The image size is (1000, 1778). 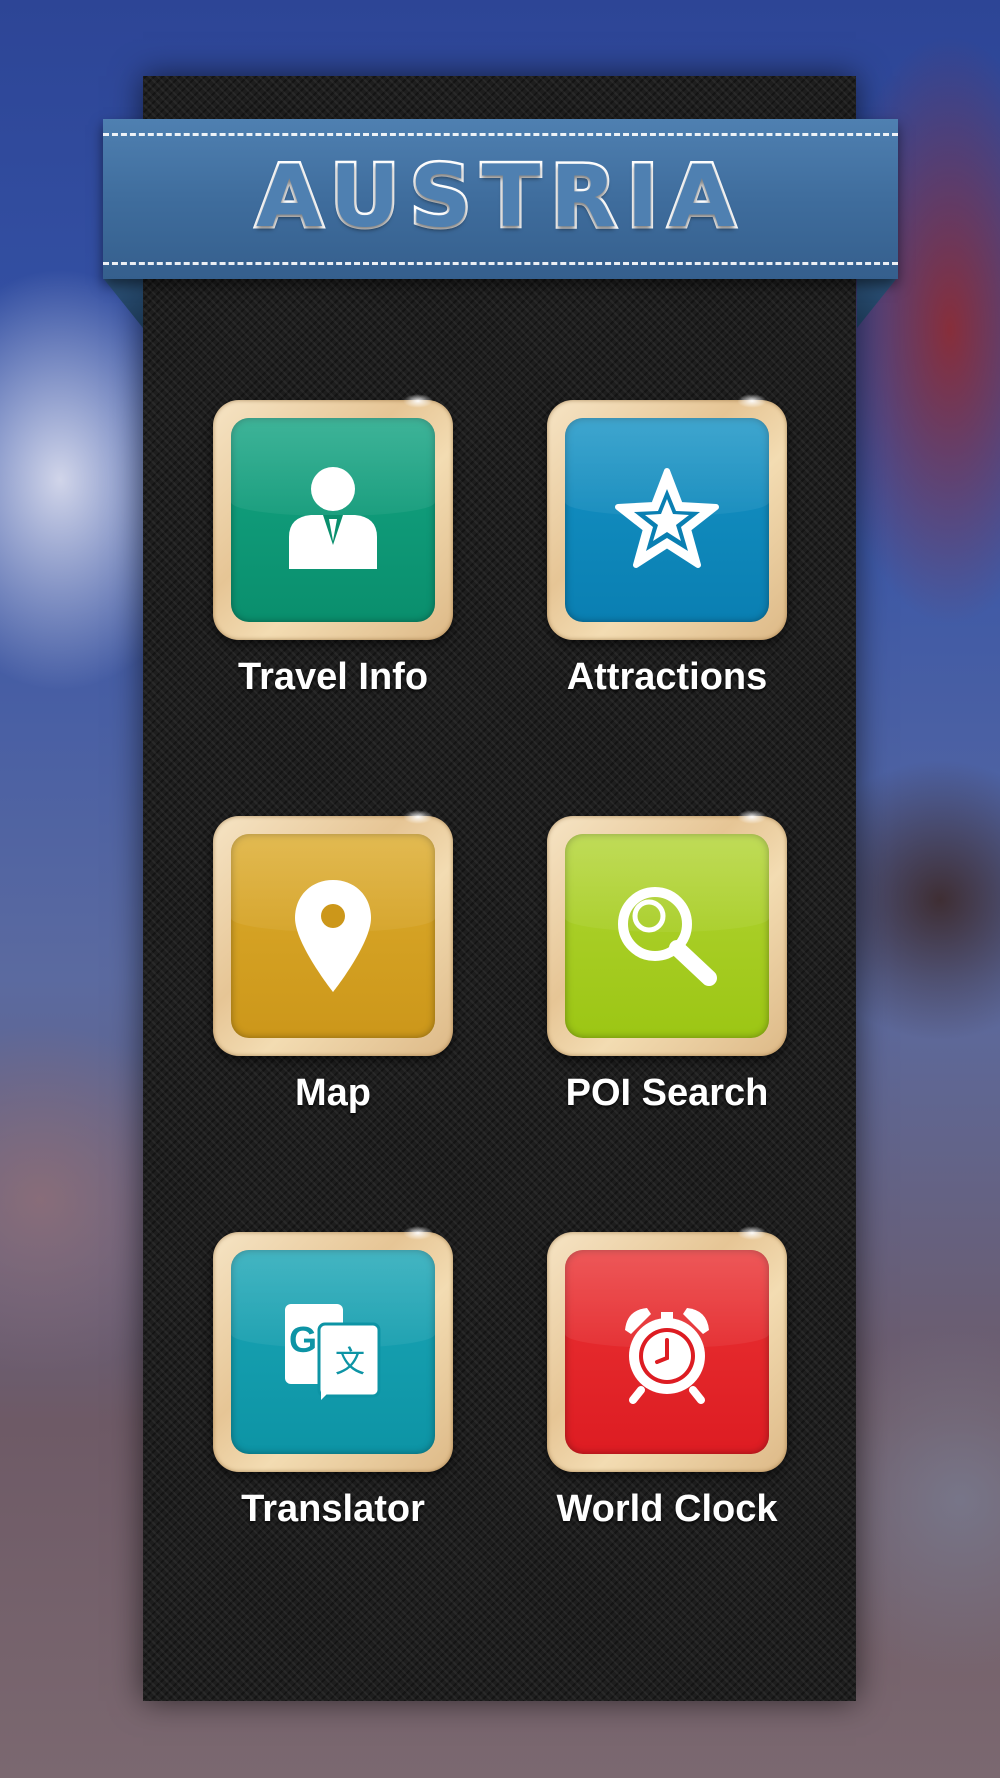 I want to click on translator-button: G 文 Translator, so click(x=333, y=1378).